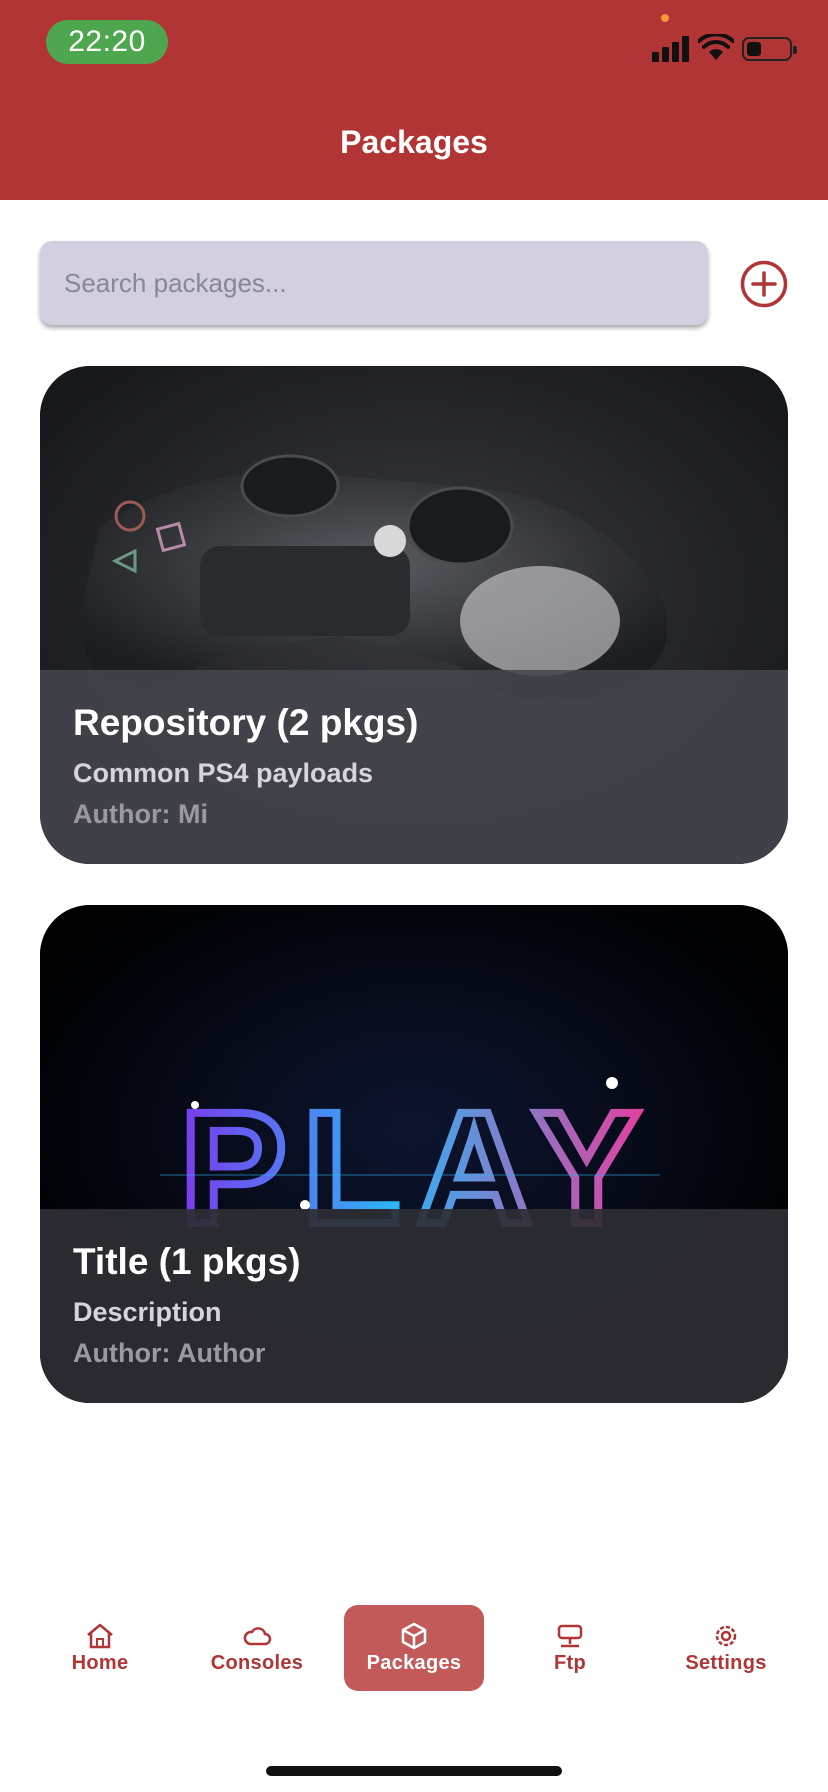 The height and width of the screenshot is (1792, 828). What do you see at coordinates (672, 48) in the screenshot?
I see `signal-icon` at bounding box center [672, 48].